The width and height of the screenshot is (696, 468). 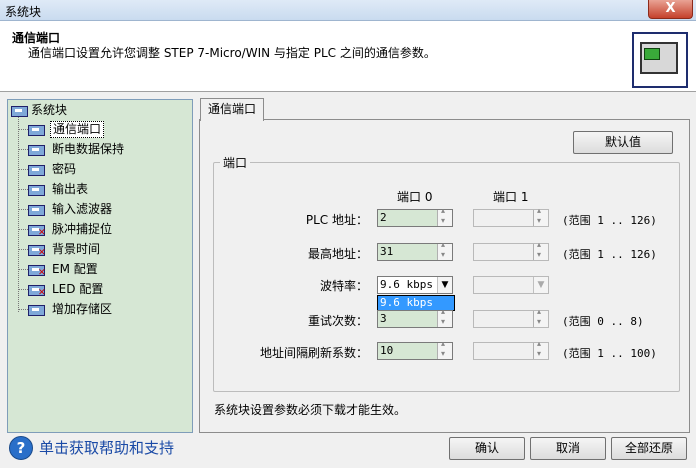 What do you see at coordinates (88, 149) in the screenshot?
I see `tree-item-label: 断电数据保持` at bounding box center [88, 149].